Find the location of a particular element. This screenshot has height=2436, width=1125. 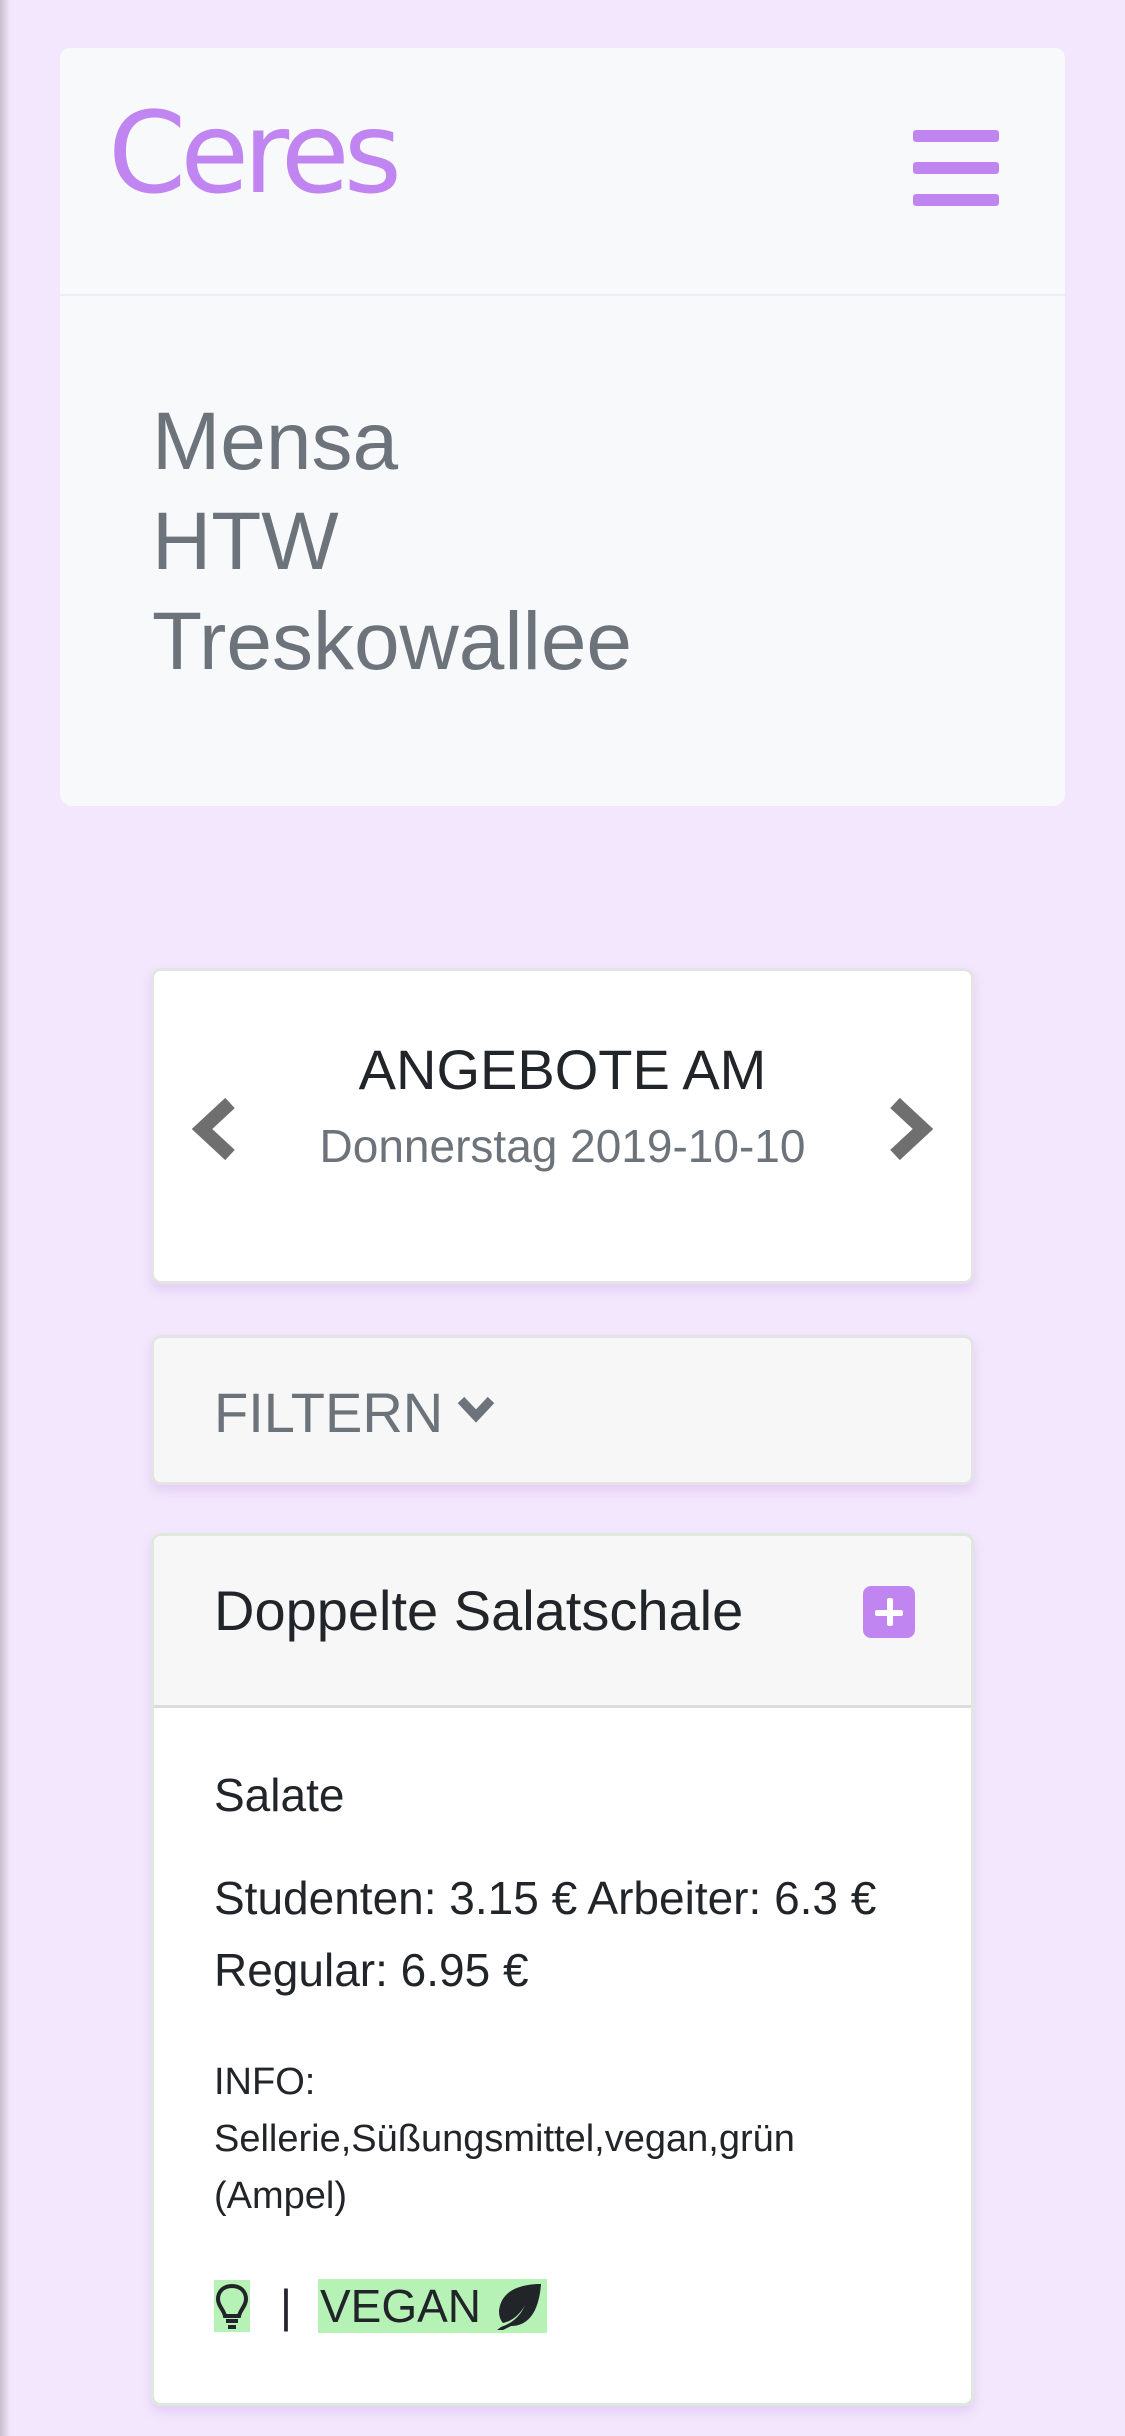

filter-toggle: FILTERN is located at coordinates (562, 1410).